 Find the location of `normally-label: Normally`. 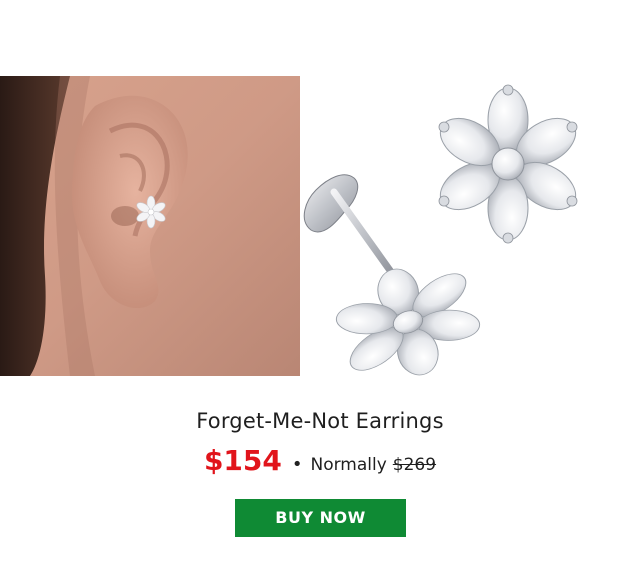

normally-label: Normally is located at coordinates (348, 465).